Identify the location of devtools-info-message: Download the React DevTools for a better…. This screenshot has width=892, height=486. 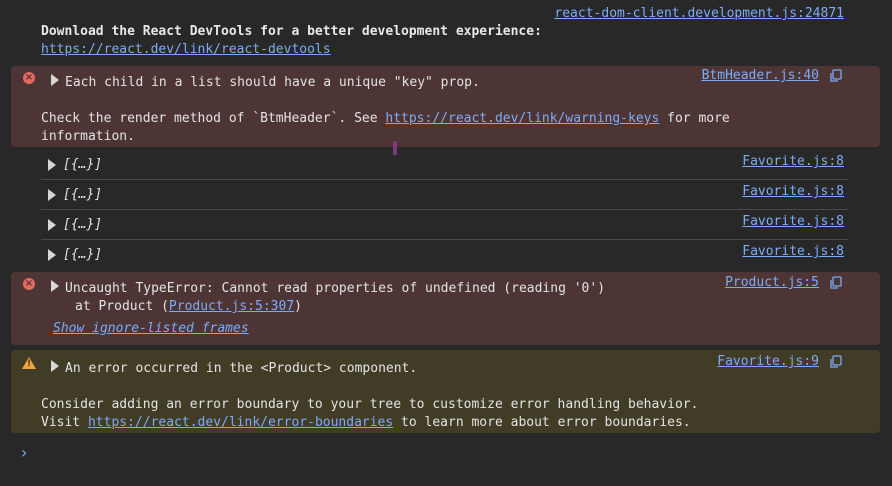
(291, 41).